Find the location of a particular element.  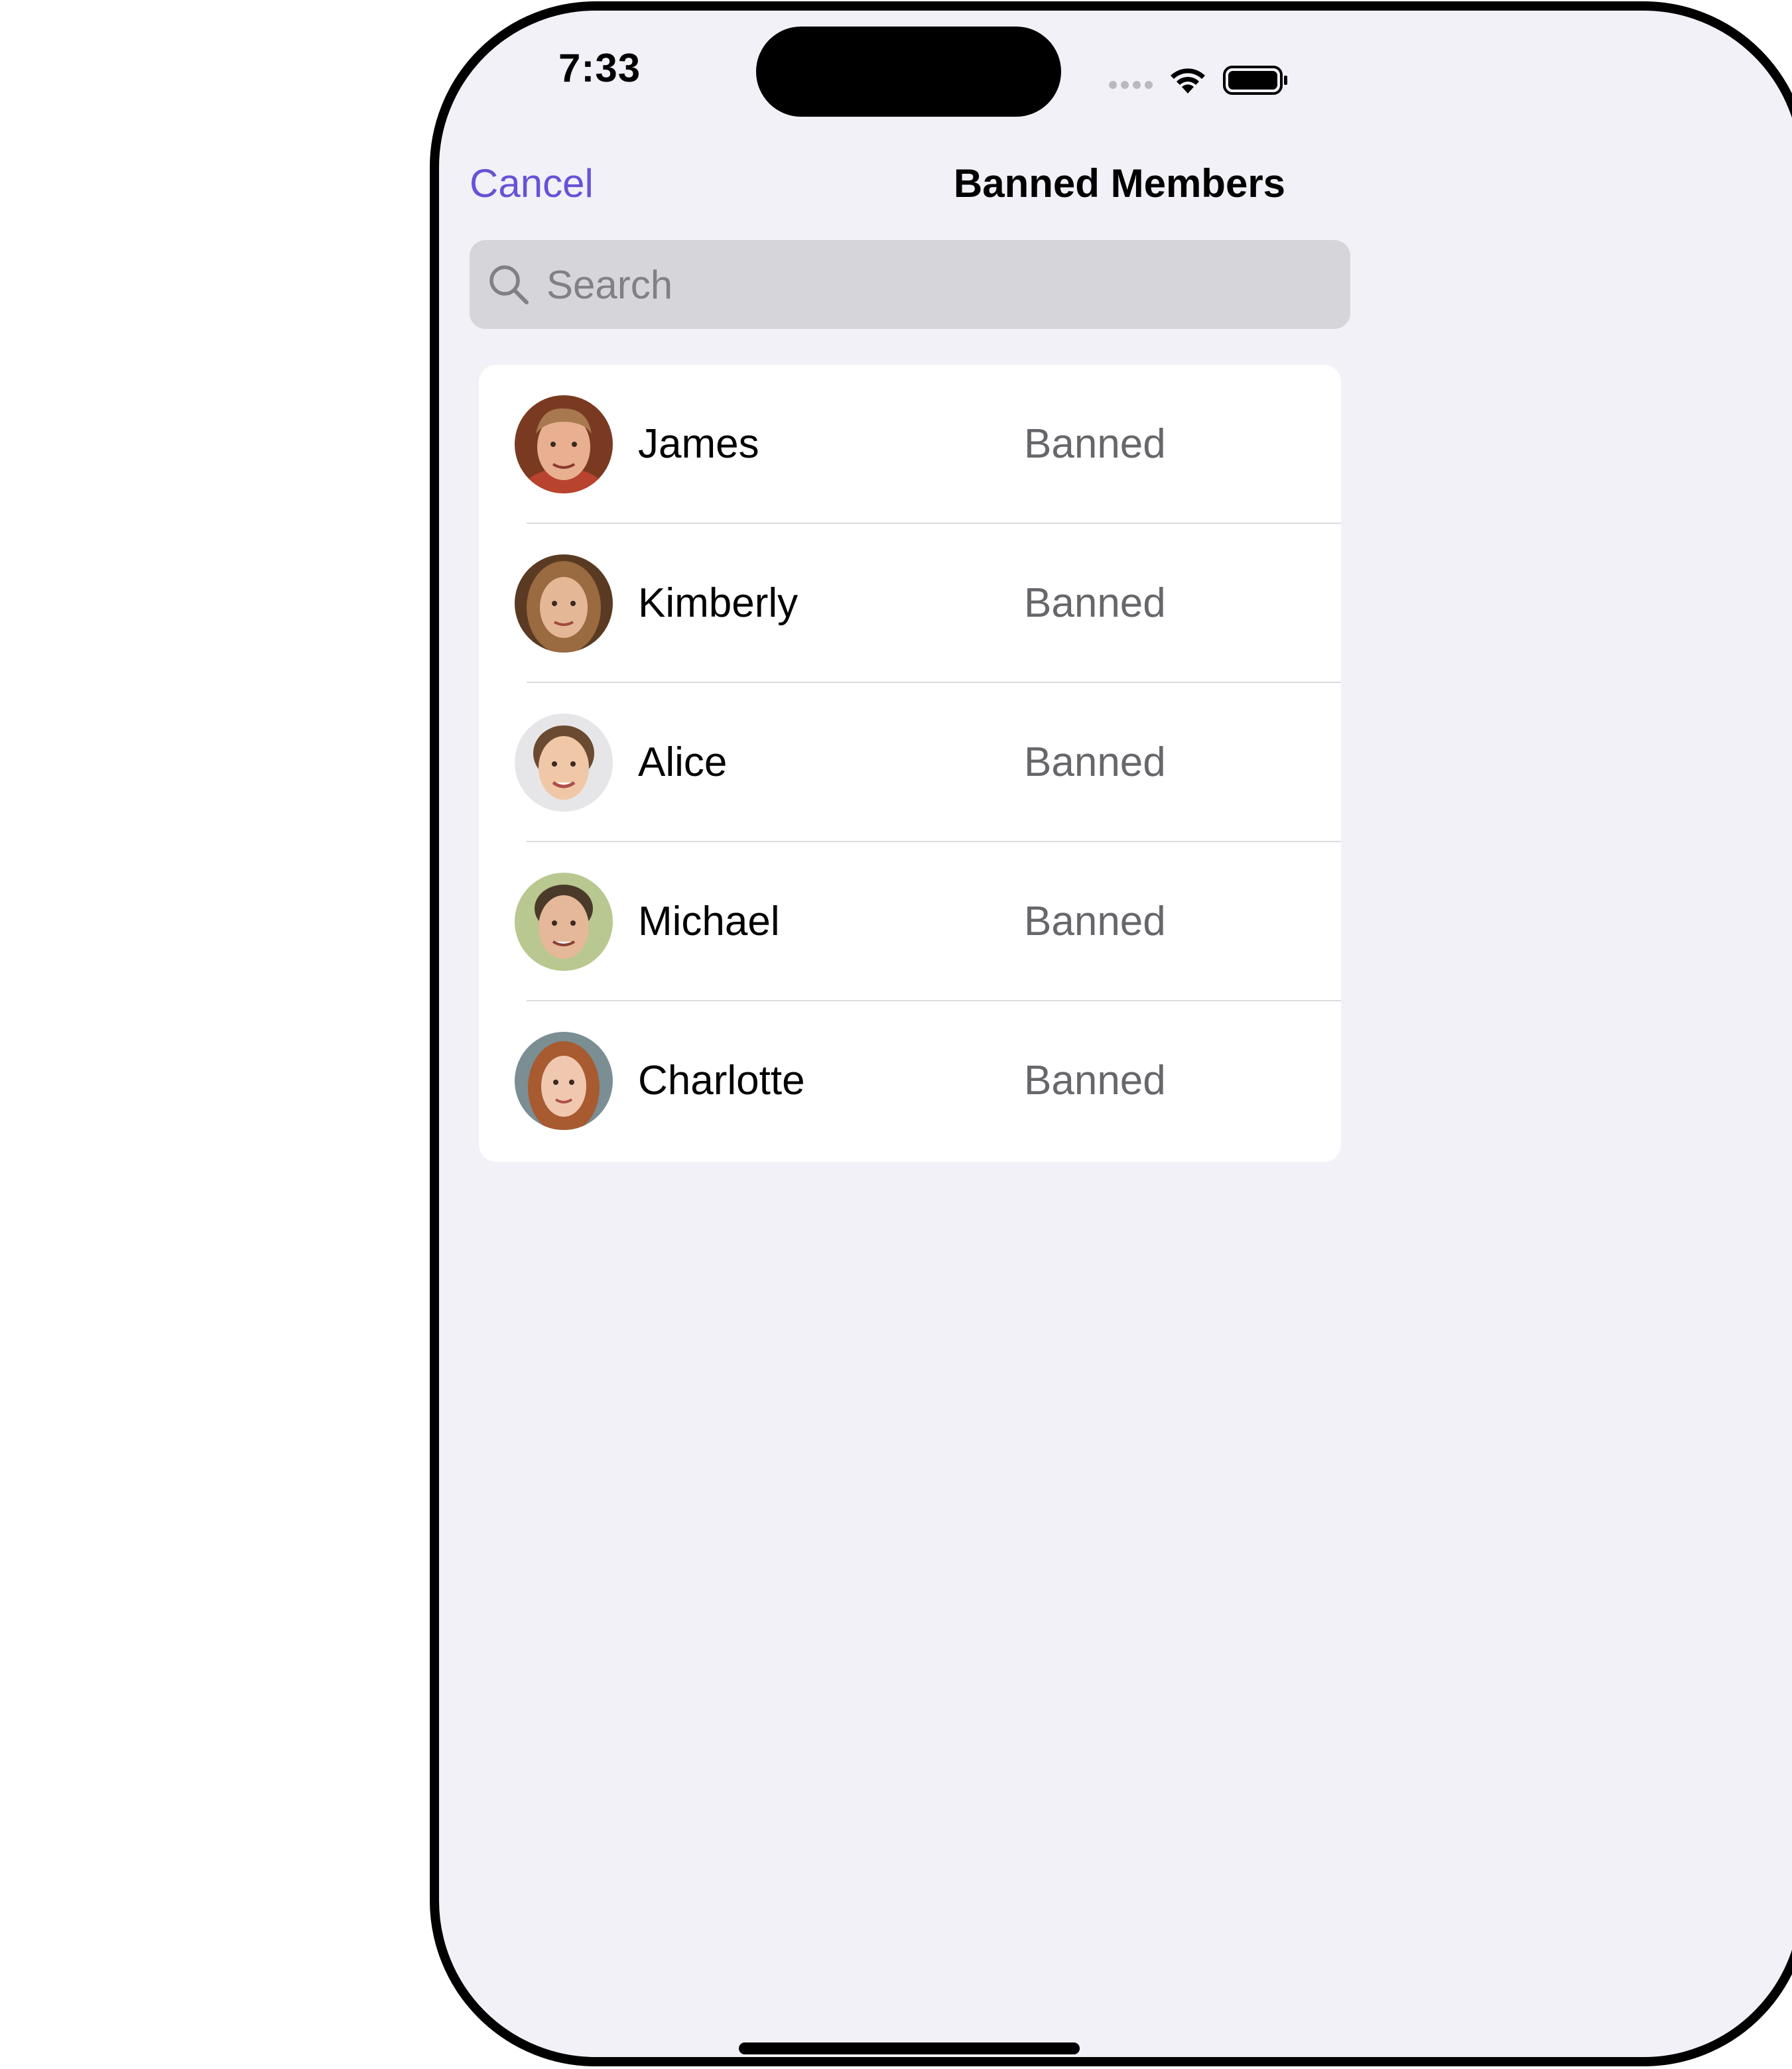

member-row-kimberly: Kimberly Banned is located at coordinates (910, 603).